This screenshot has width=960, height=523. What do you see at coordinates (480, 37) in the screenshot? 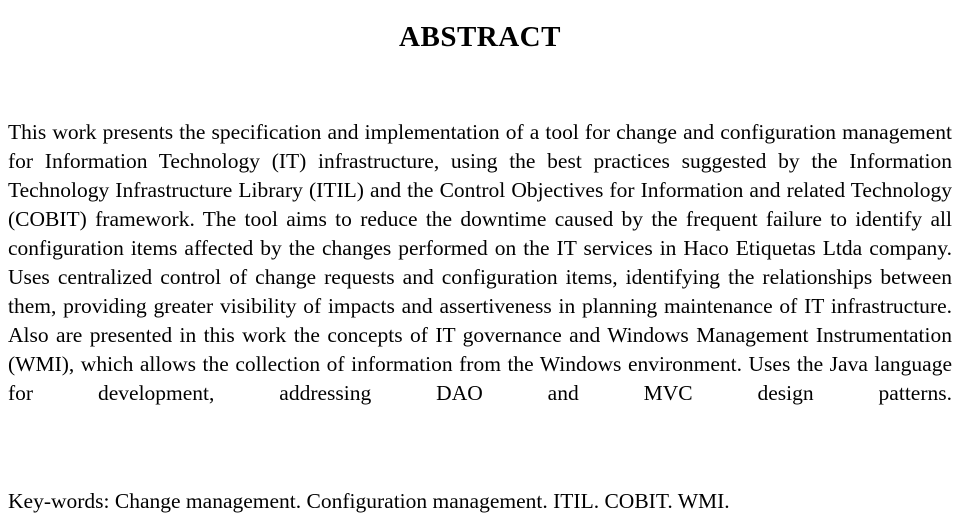
I see `page-title: ABSTRACT` at bounding box center [480, 37].